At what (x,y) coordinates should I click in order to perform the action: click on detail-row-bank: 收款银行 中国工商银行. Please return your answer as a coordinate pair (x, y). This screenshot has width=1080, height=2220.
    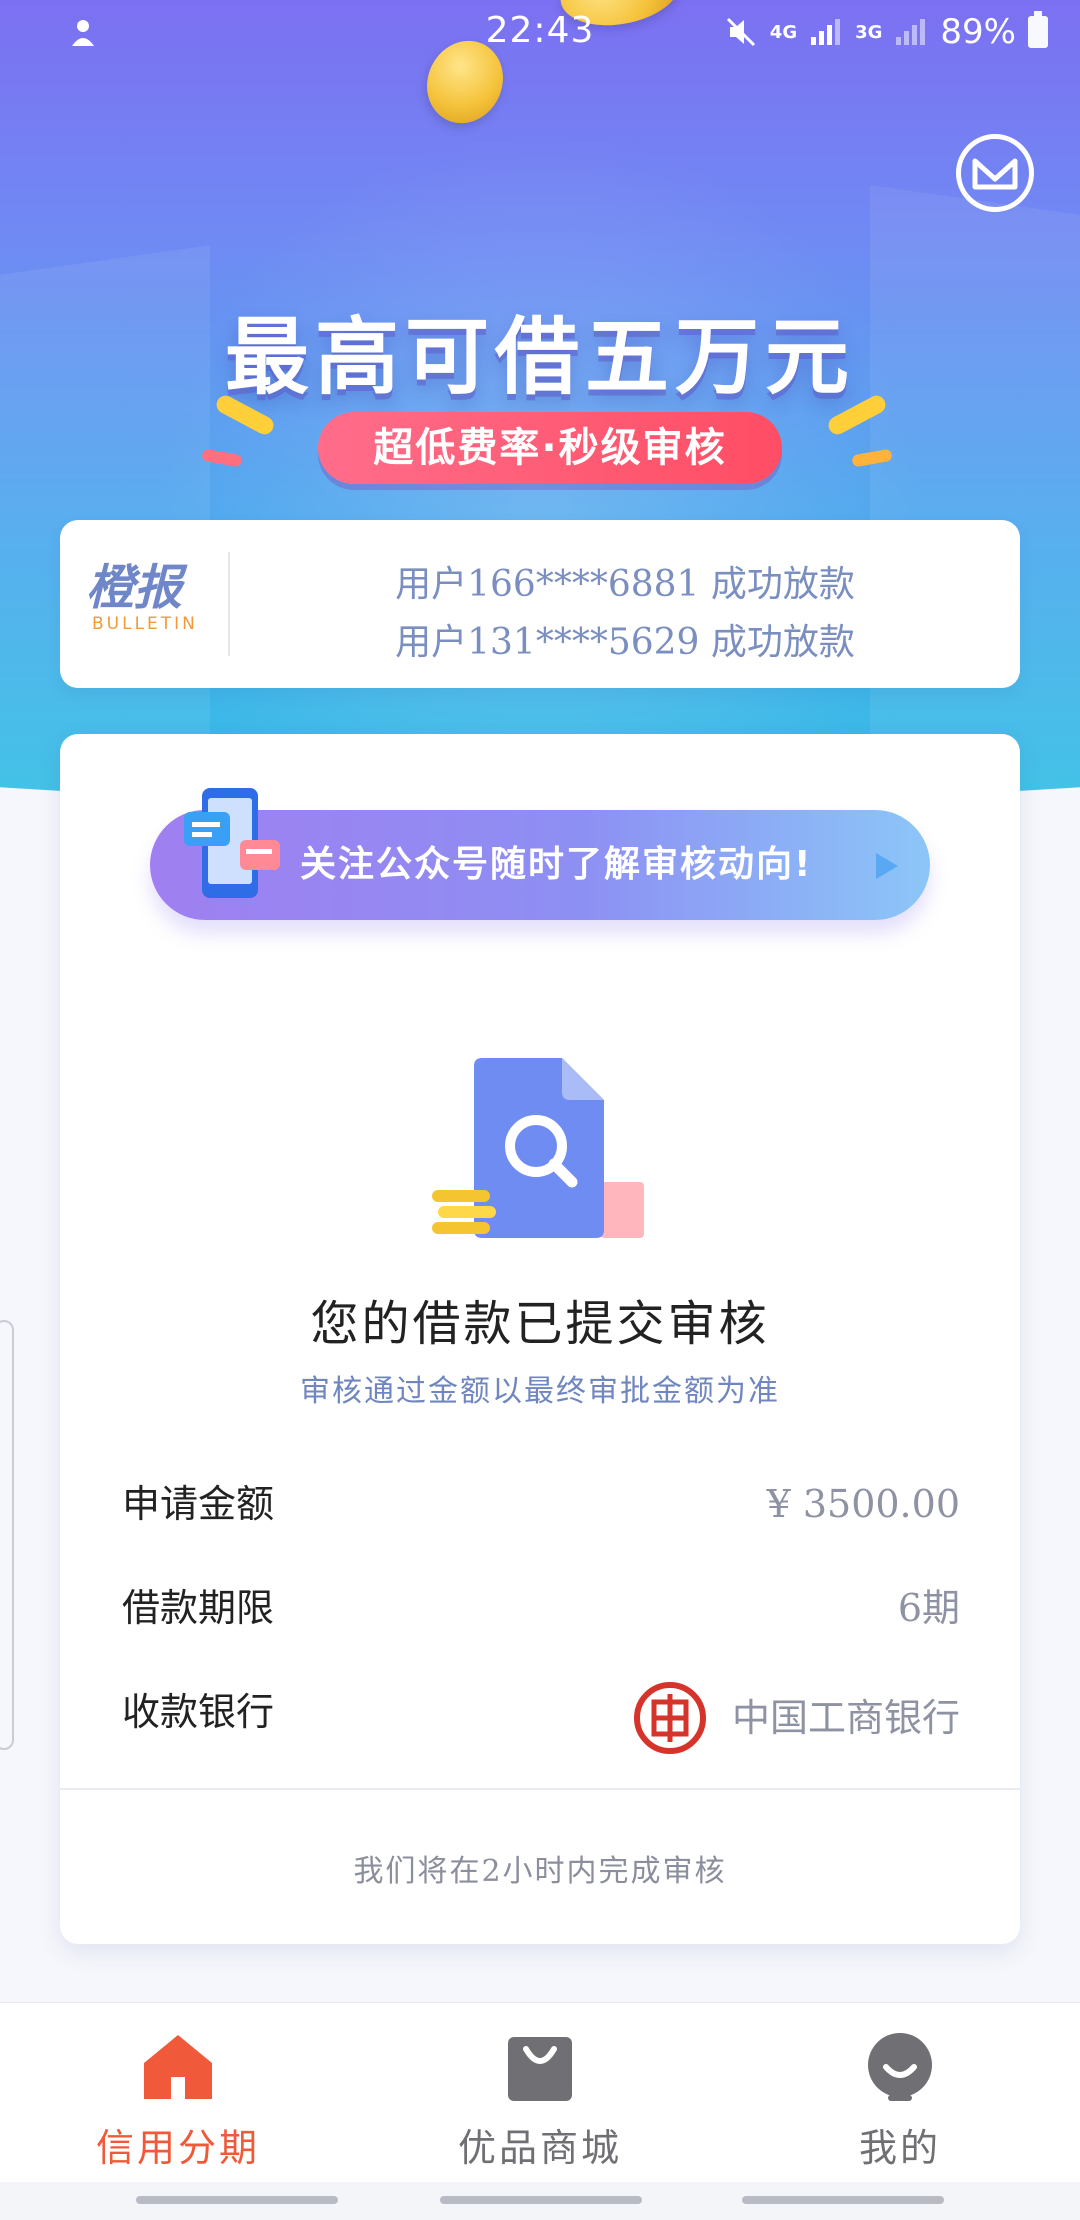
    Looking at the image, I should click on (541, 1718).